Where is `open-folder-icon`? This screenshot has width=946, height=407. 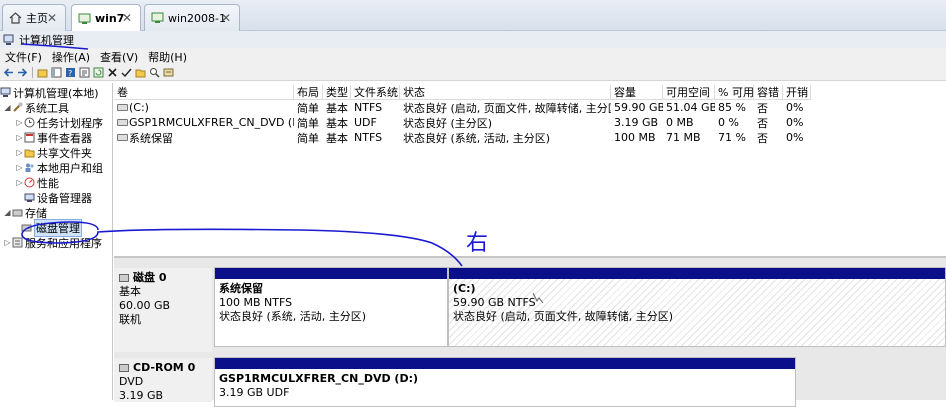
open-folder-icon is located at coordinates (140, 72).